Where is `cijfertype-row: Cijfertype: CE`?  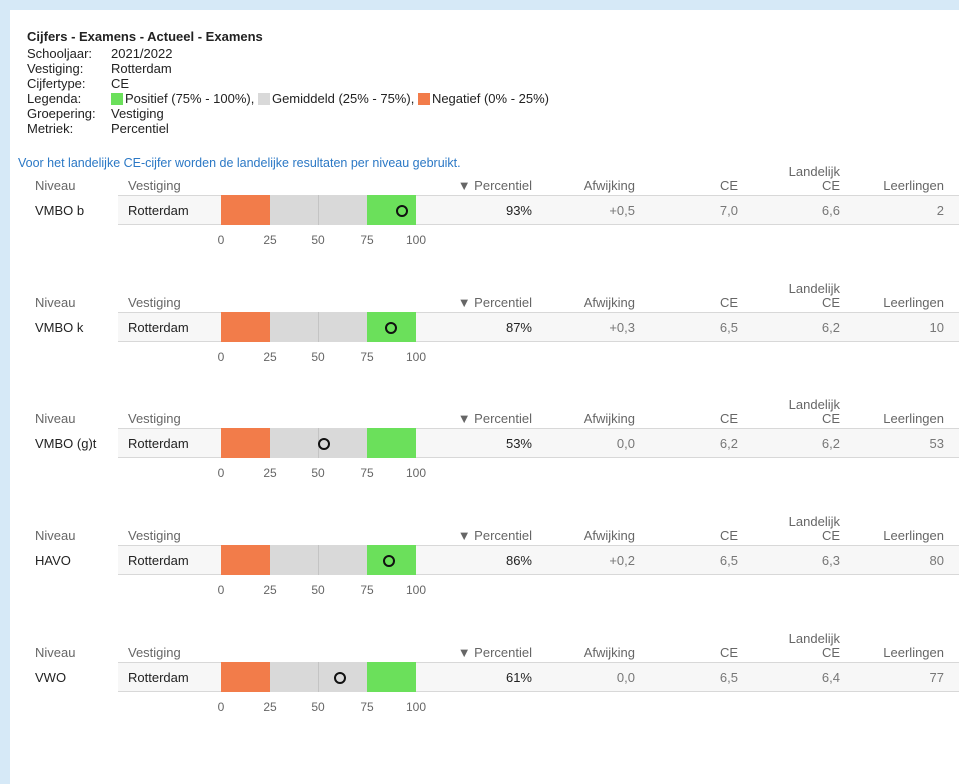
cijfertype-row: Cijfertype: CE is located at coordinates (288, 83).